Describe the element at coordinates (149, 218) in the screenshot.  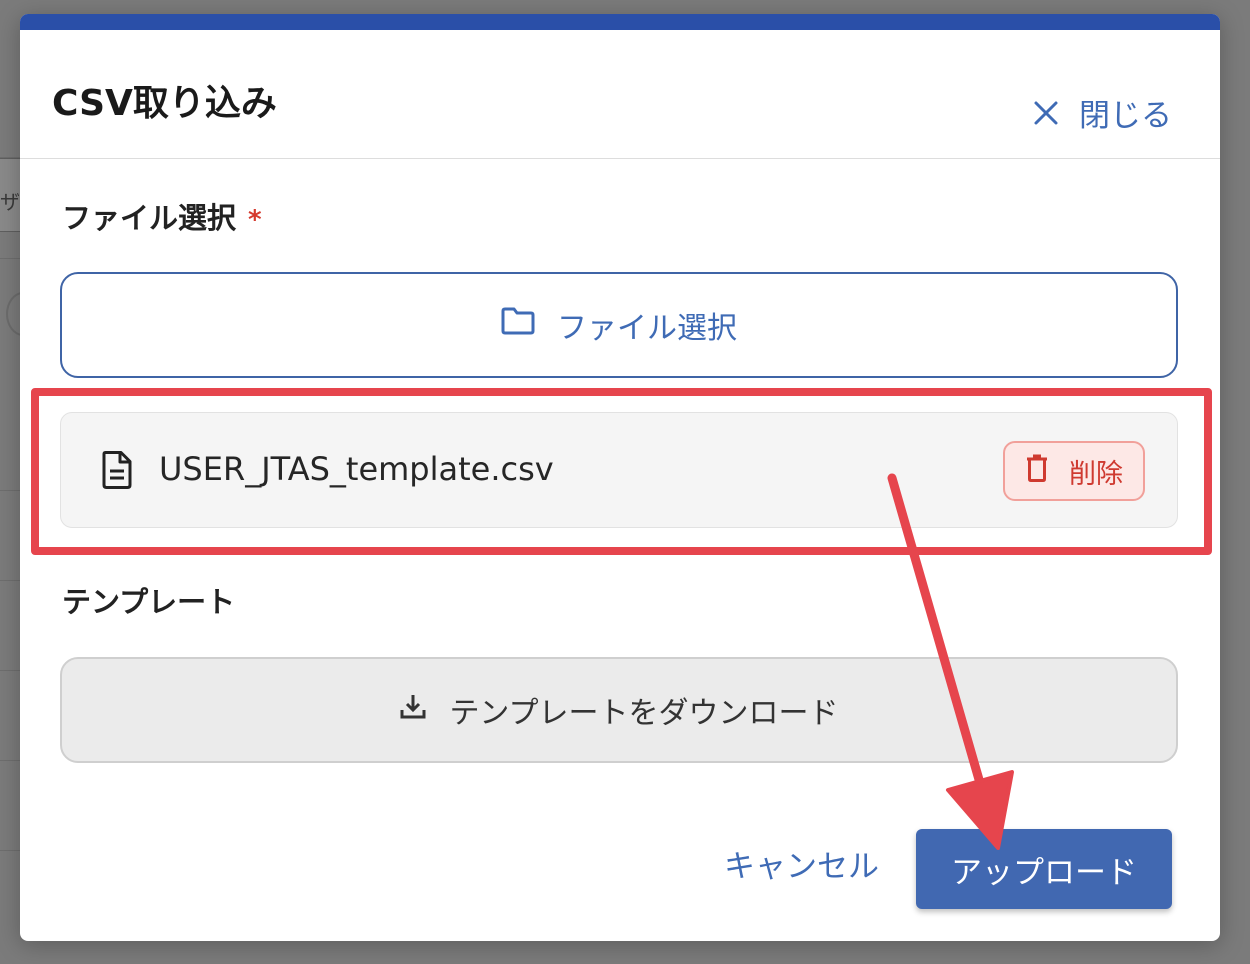
I see `file-select-label-text: ファイル選択` at that location.